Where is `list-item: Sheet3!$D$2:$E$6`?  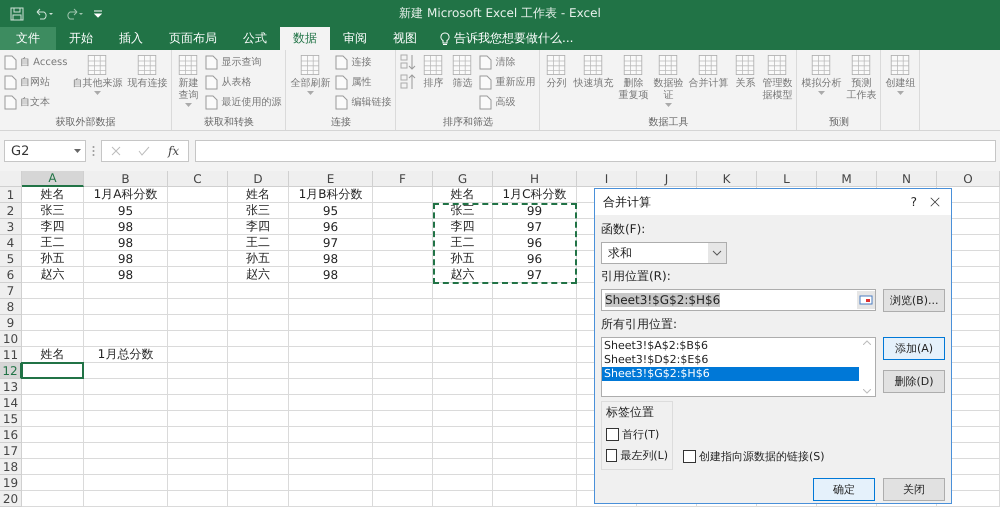 list-item: Sheet3!$D$2:$E$6 is located at coordinates (730, 360).